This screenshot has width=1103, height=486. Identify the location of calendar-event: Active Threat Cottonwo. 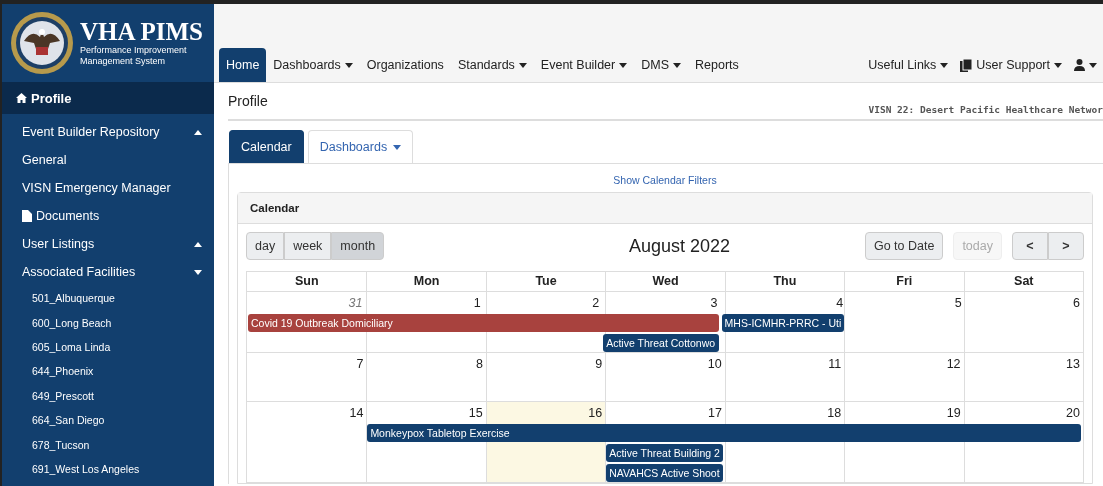
(661, 343).